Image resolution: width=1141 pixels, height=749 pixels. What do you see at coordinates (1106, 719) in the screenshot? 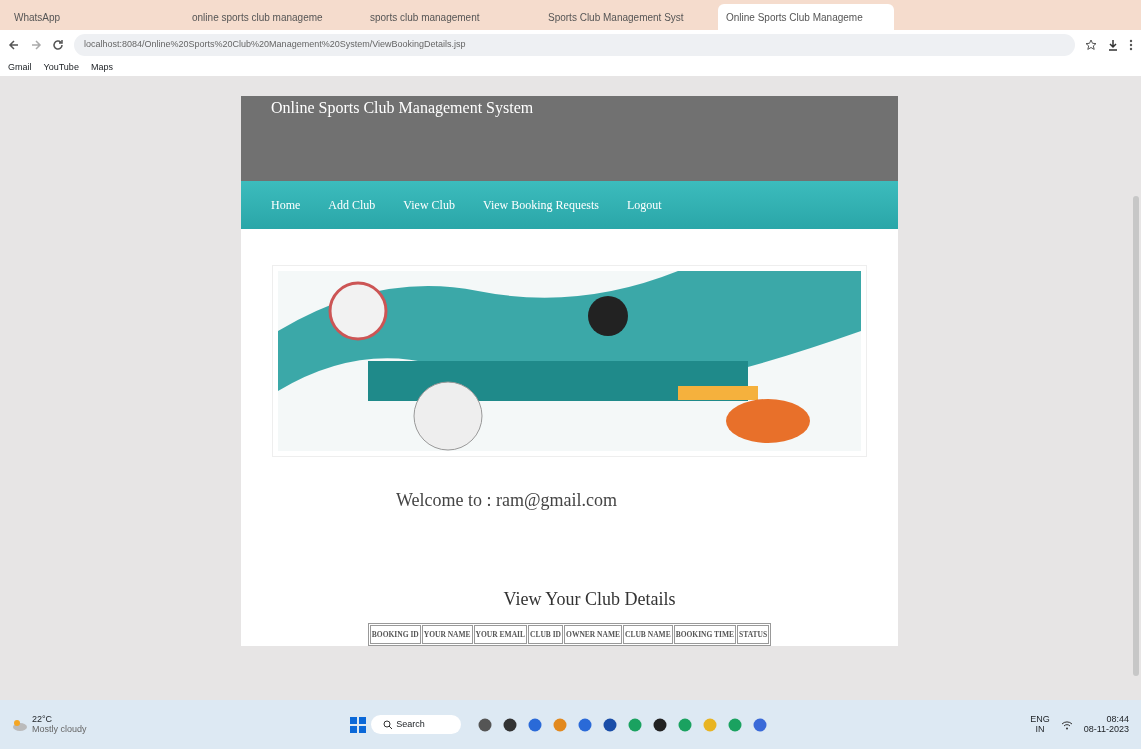
I see `clock-time: 08:44` at bounding box center [1106, 719].